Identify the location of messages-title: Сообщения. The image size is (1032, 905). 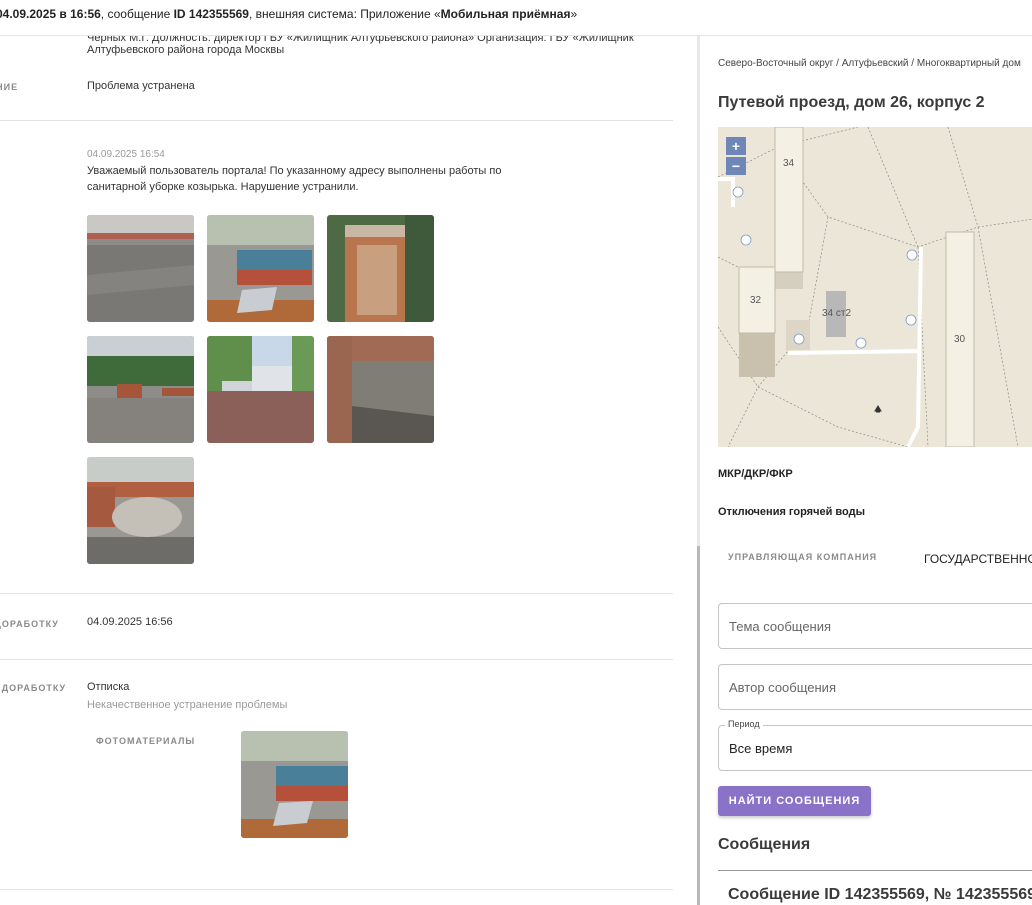
(764, 844).